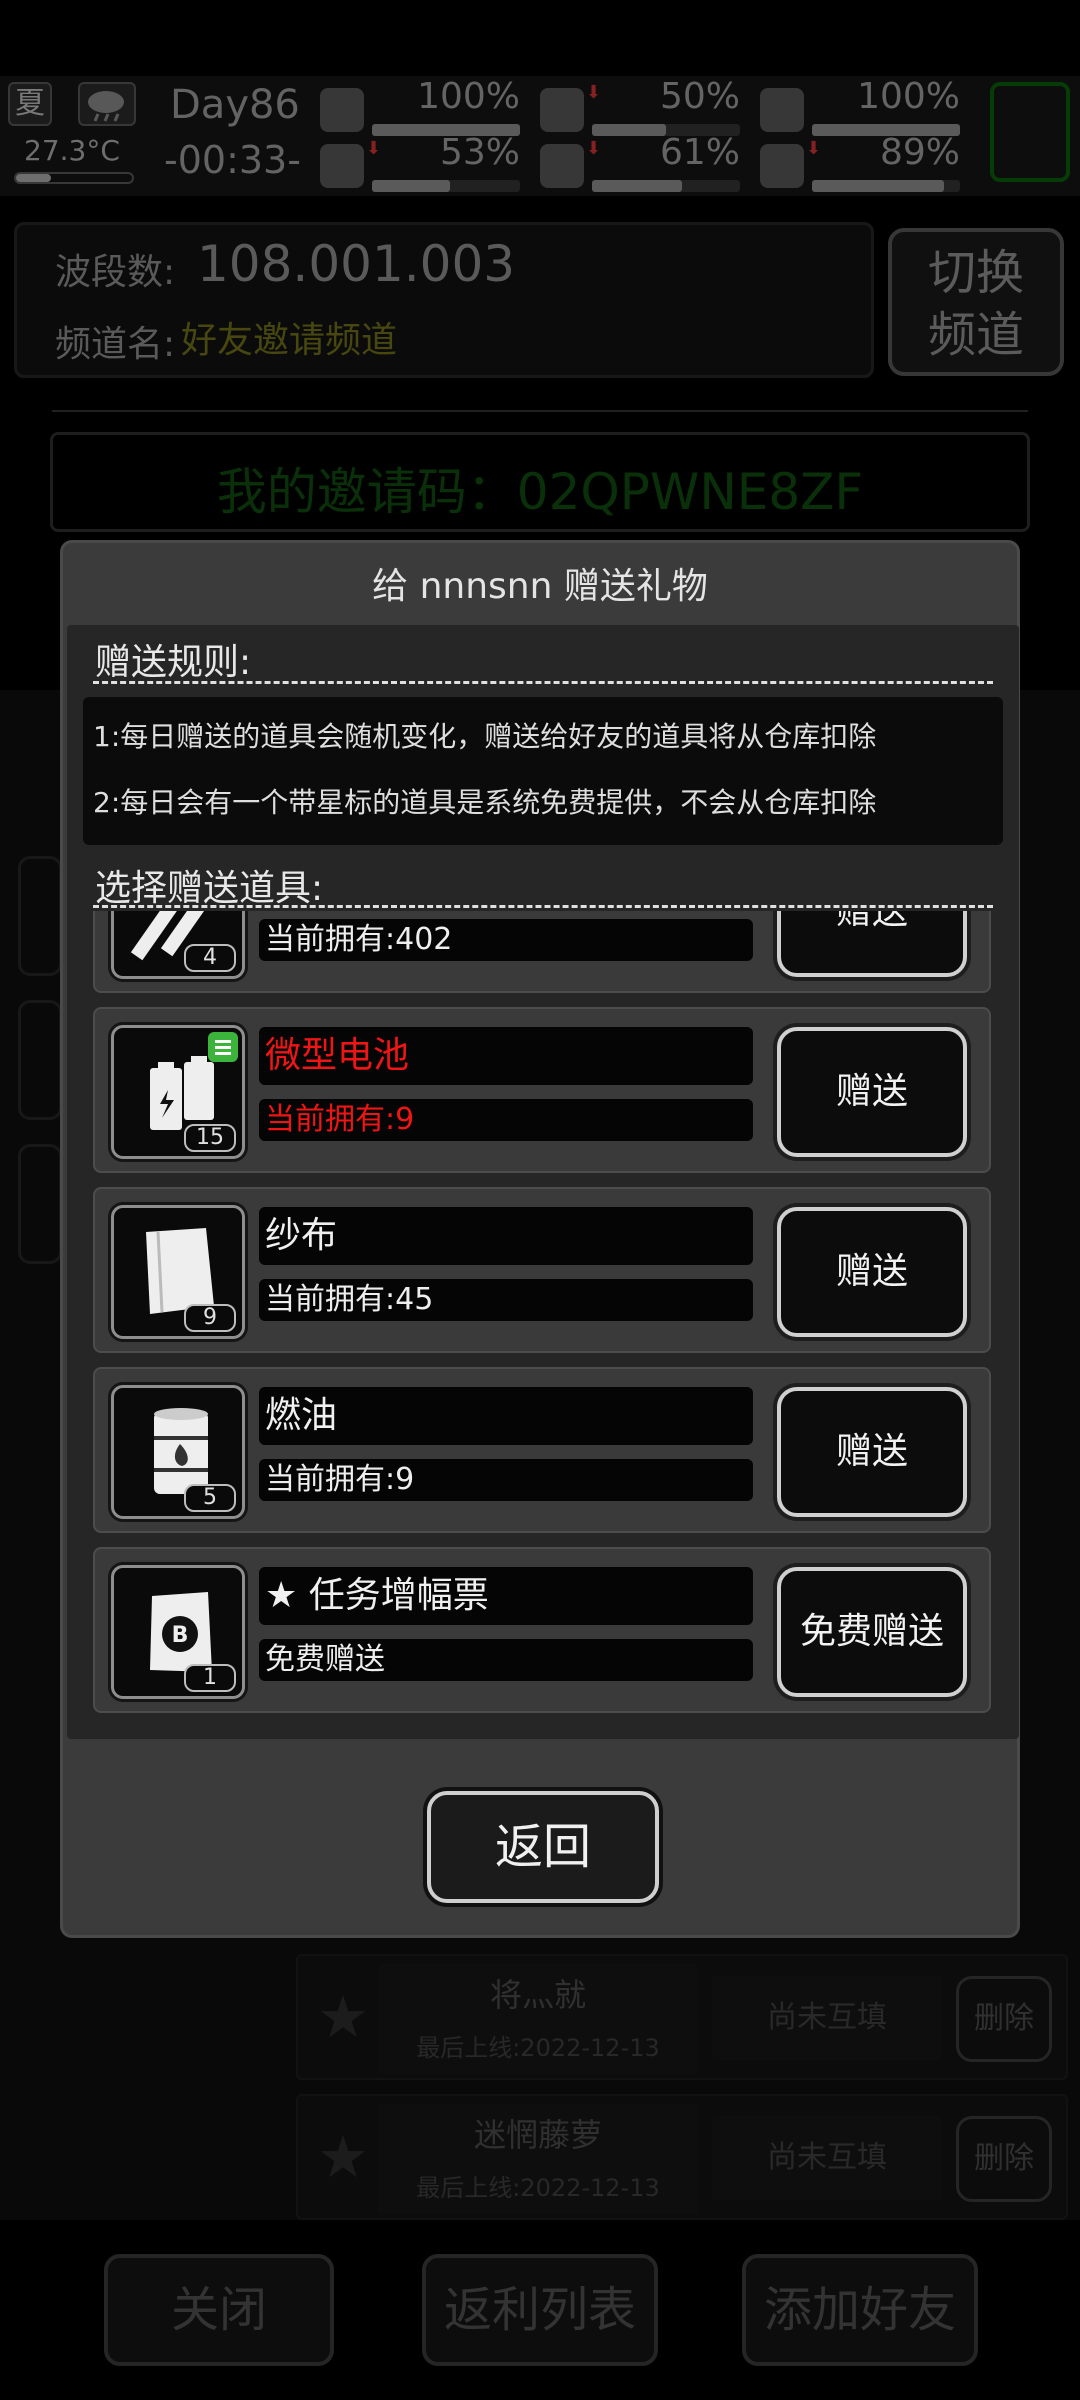  What do you see at coordinates (209, 888) in the screenshot?
I see `select-title: 选择赠送道具:` at bounding box center [209, 888].